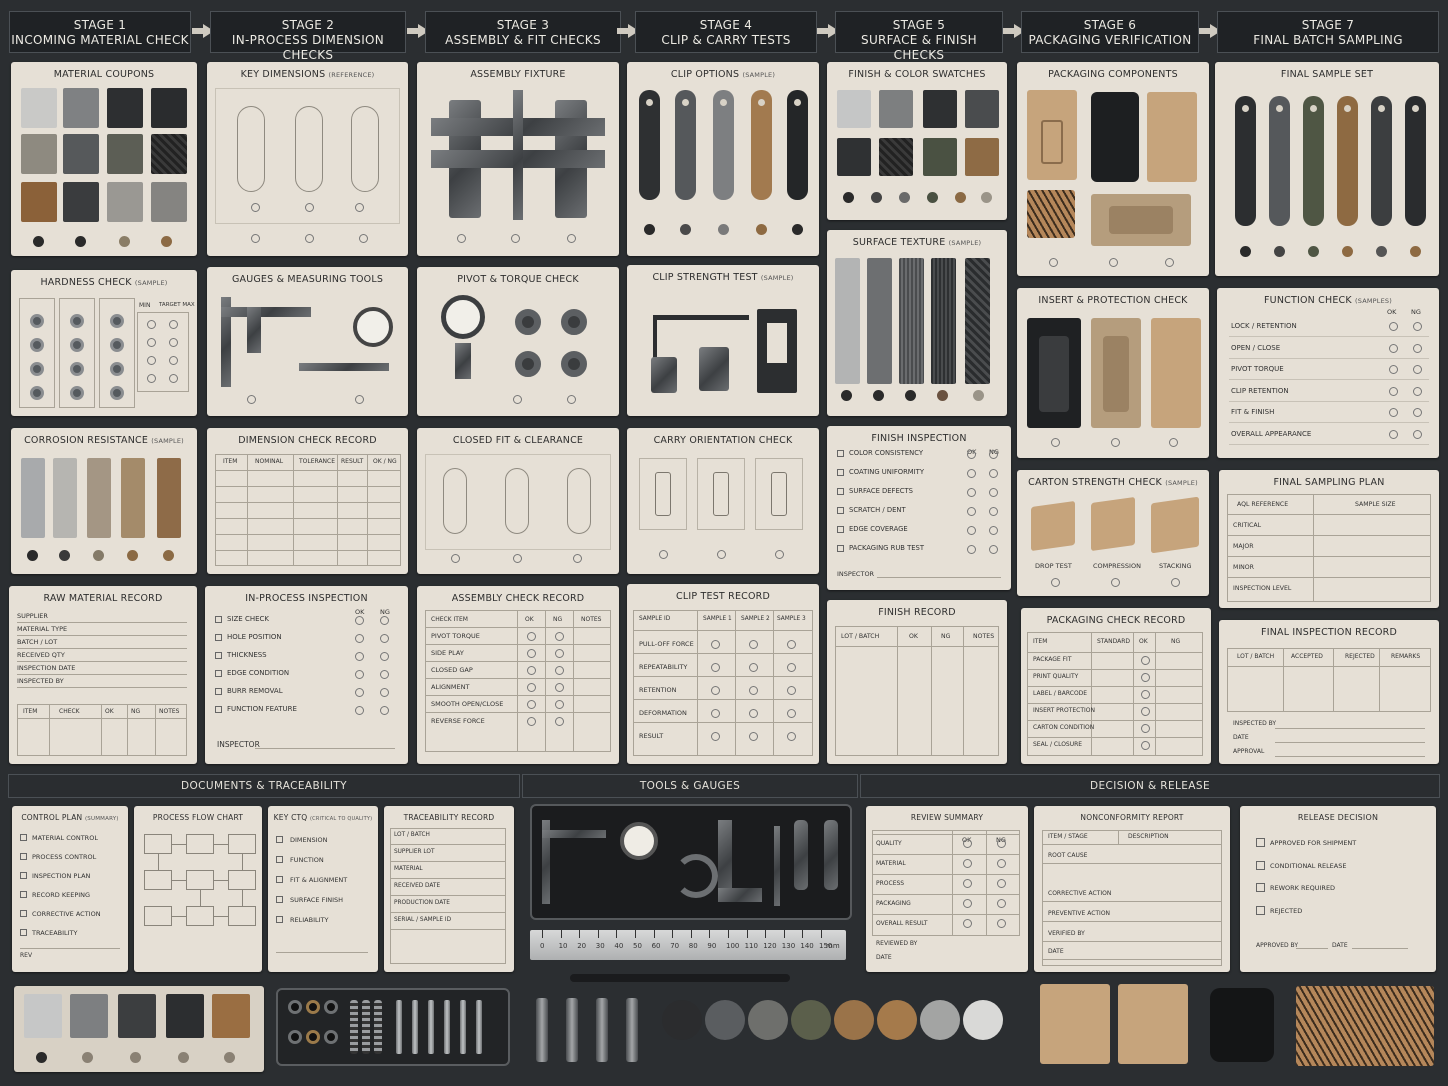 This screenshot has height=1086, width=1448. Describe the element at coordinates (518, 159) in the screenshot. I see `assembly-fixture-card: ASSEMBLY FIXTURE` at that location.